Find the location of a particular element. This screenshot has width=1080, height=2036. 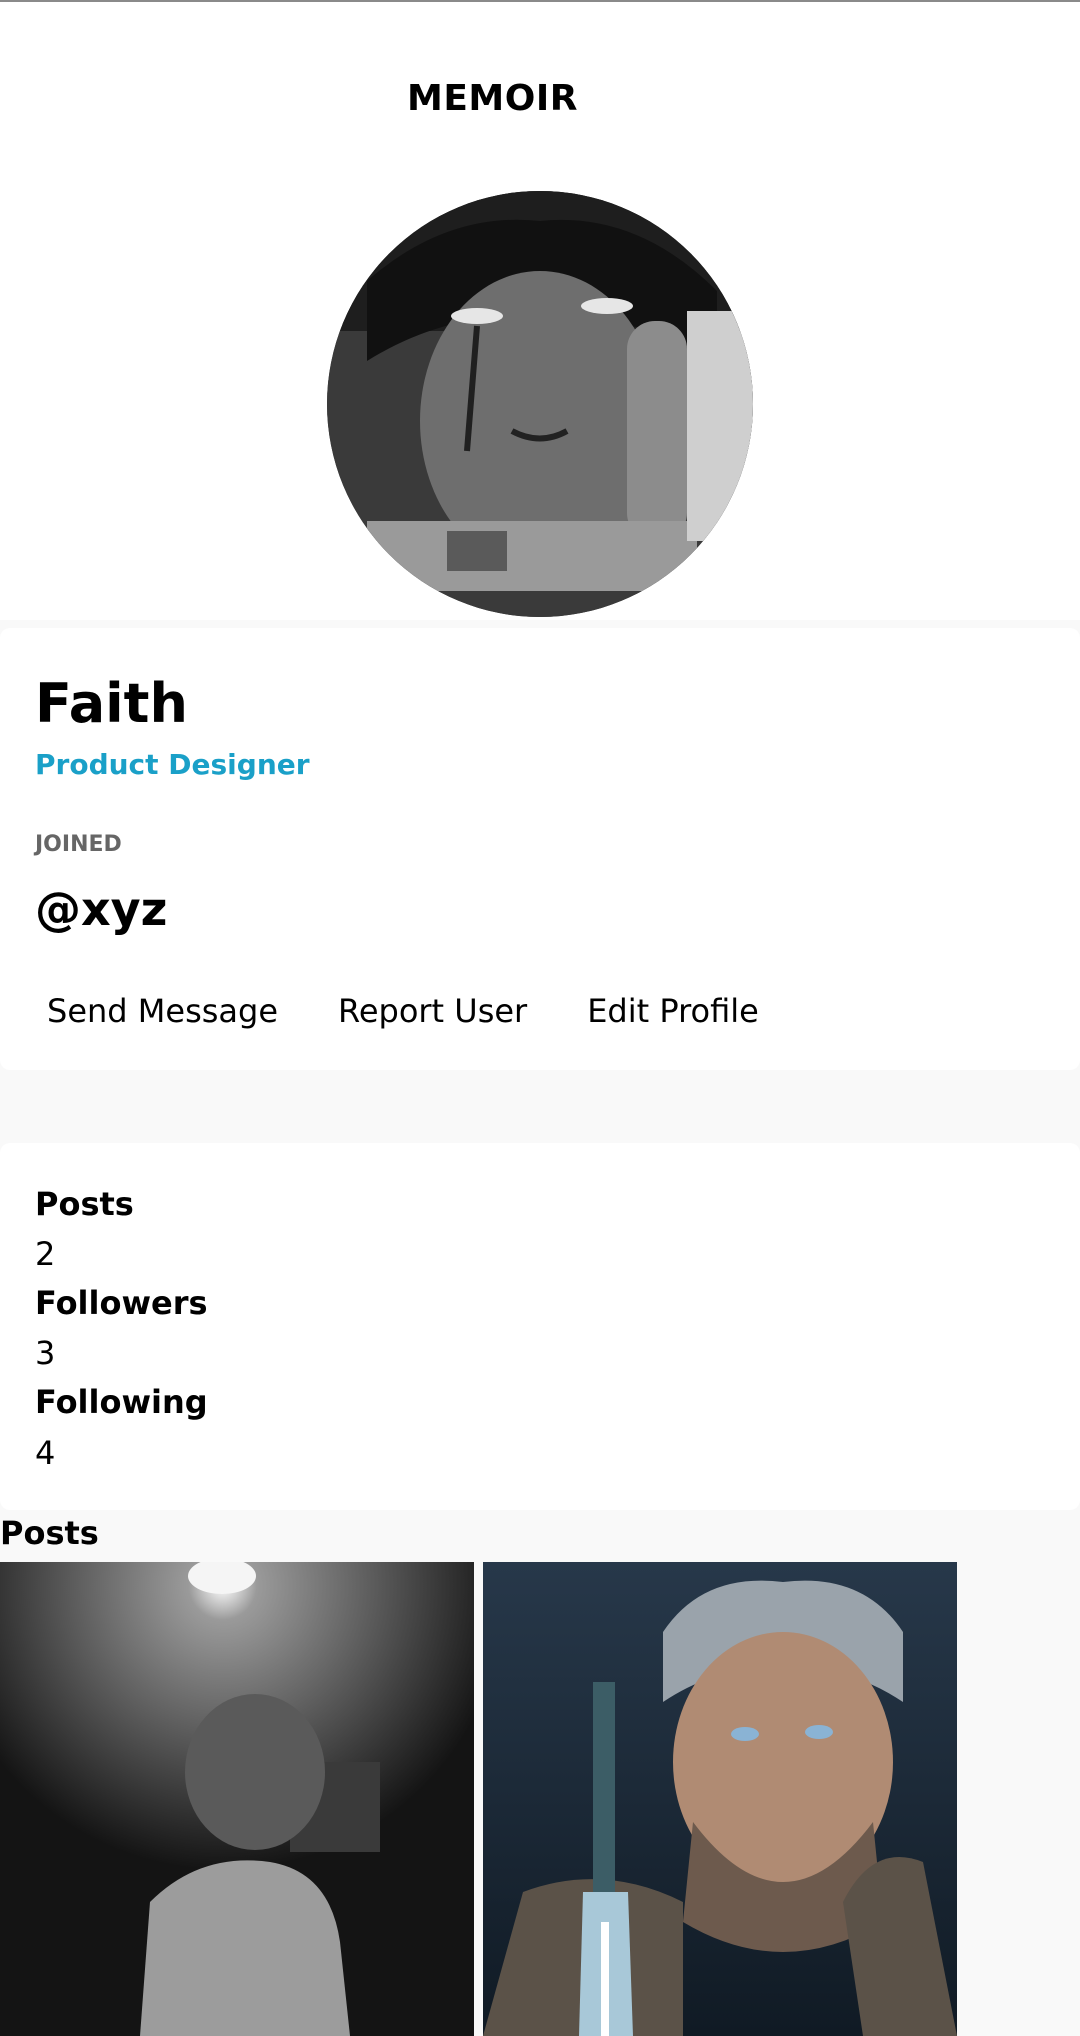

posts-section-title: Posts is located at coordinates (49, 1533).